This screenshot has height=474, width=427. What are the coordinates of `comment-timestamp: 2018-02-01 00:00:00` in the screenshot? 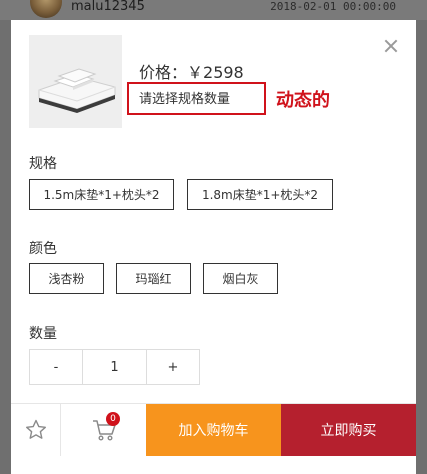 It's located at (333, 6).